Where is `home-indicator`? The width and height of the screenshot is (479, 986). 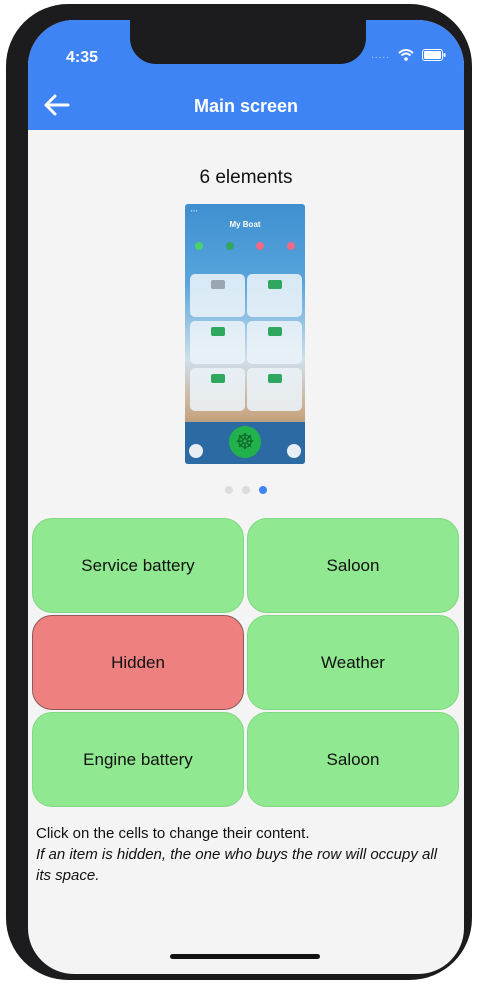
home-indicator is located at coordinates (245, 956).